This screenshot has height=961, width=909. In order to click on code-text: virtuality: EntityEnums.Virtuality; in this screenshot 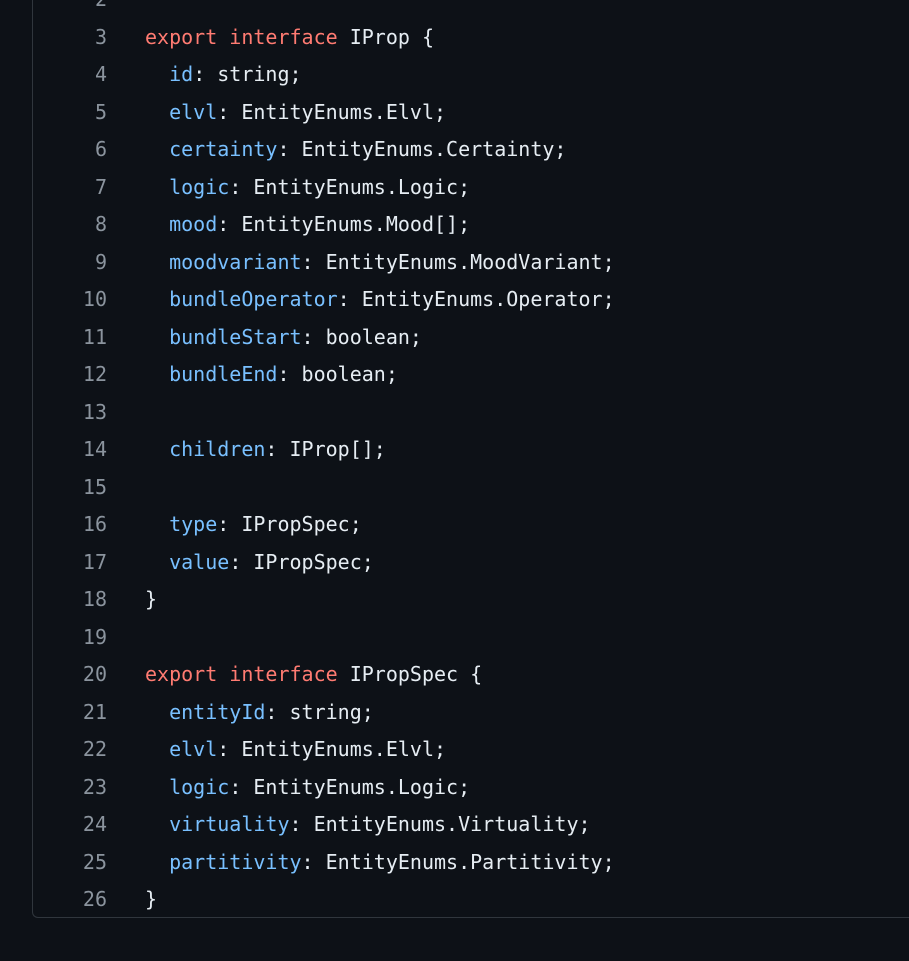, I will do `click(368, 825)`.